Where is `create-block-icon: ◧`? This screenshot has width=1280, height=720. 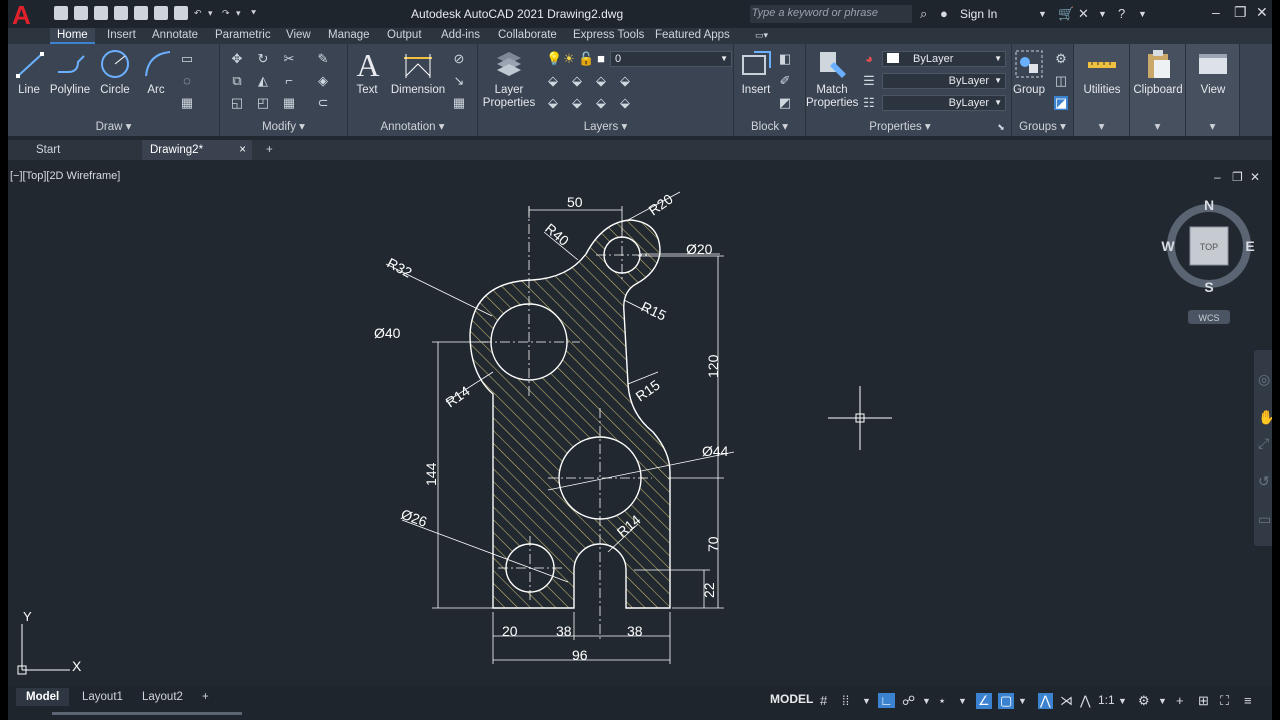
create-block-icon: ◧ is located at coordinates (785, 59).